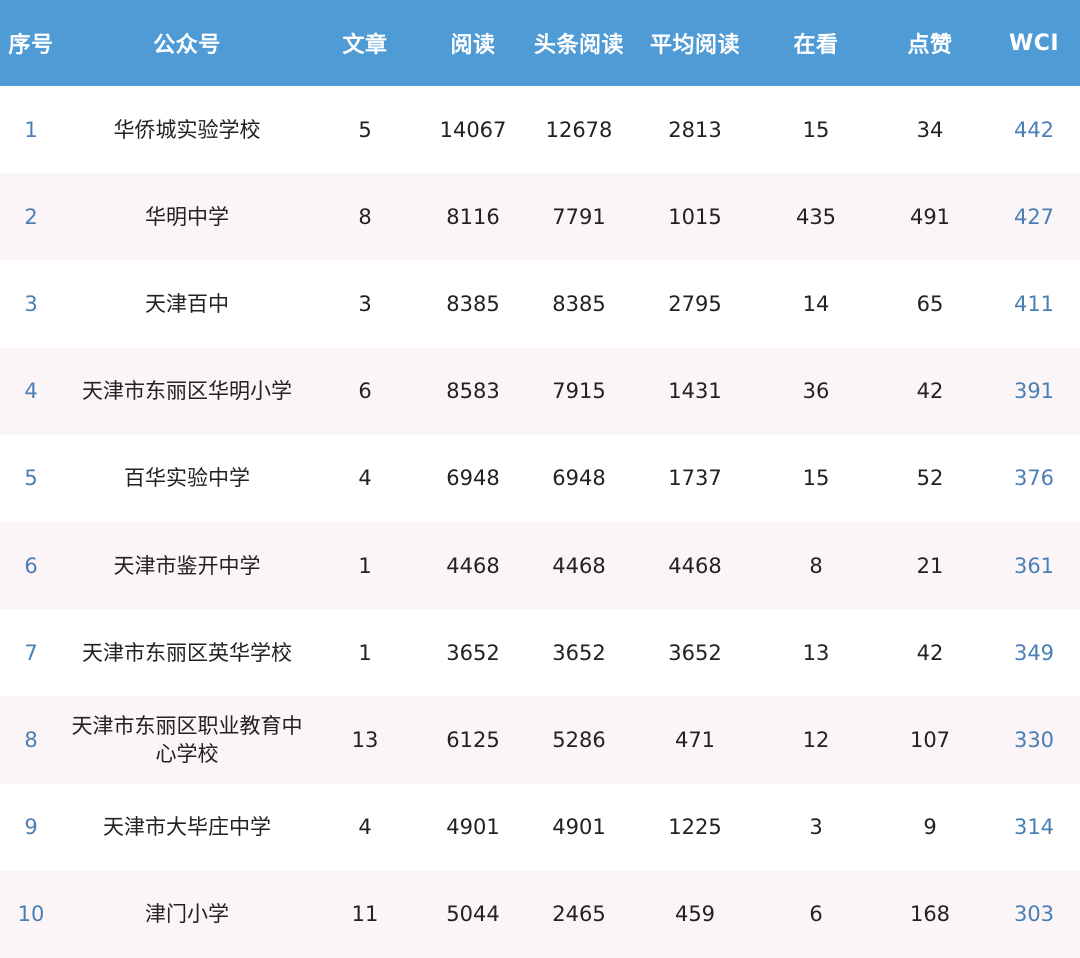  Describe the element at coordinates (816, 45) in the screenshot. I see `header-watching: 在看` at that location.